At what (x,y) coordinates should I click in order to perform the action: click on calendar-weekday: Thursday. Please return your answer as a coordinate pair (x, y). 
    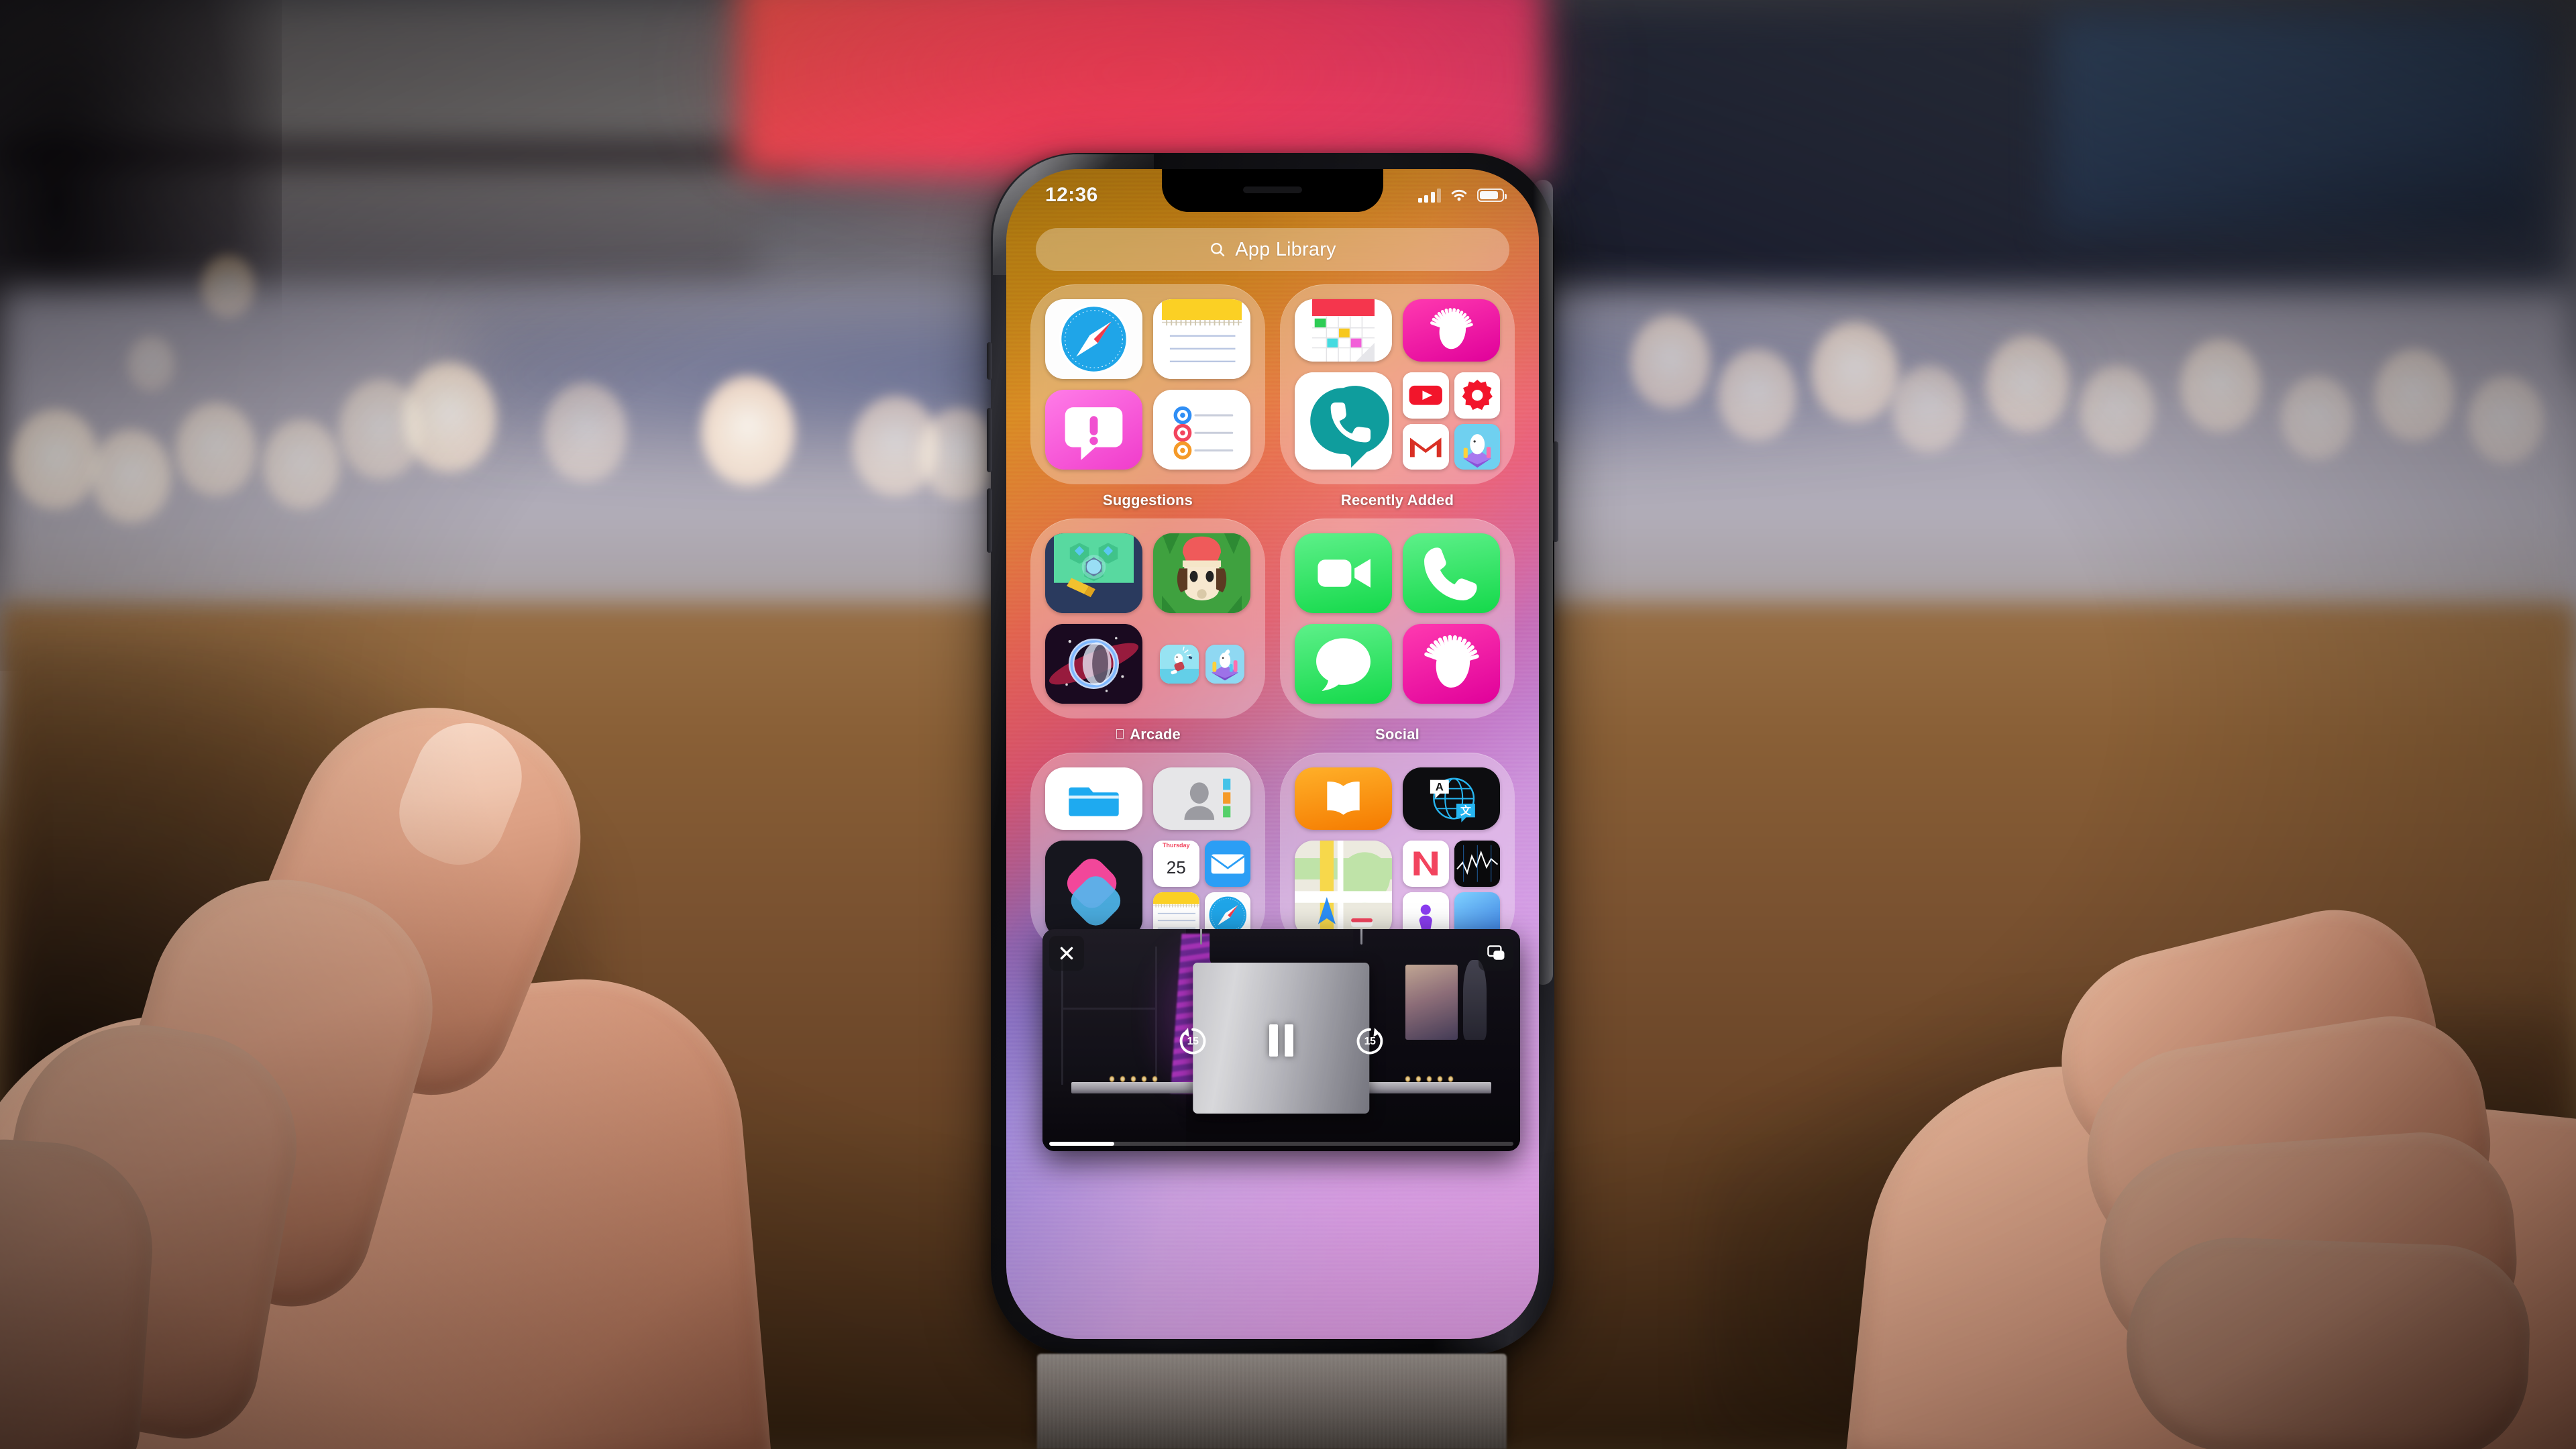
    Looking at the image, I should click on (1176, 845).